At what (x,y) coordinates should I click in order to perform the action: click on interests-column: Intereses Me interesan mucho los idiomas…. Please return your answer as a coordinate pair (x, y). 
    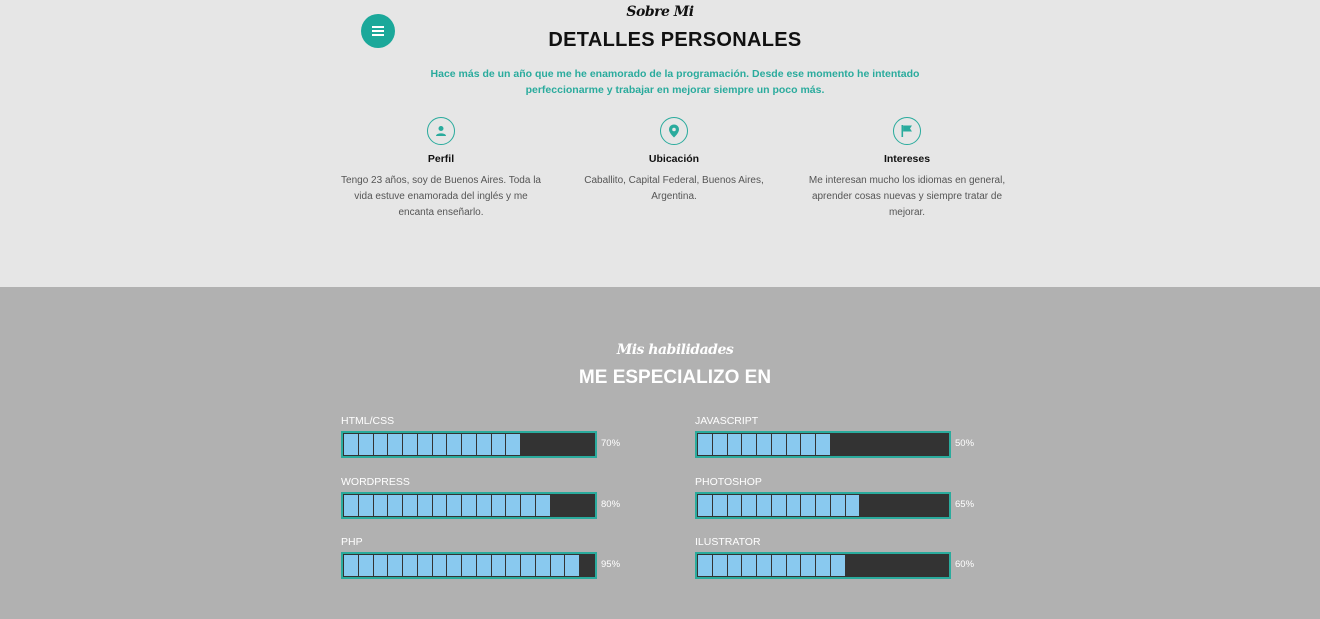
    Looking at the image, I should click on (907, 169).